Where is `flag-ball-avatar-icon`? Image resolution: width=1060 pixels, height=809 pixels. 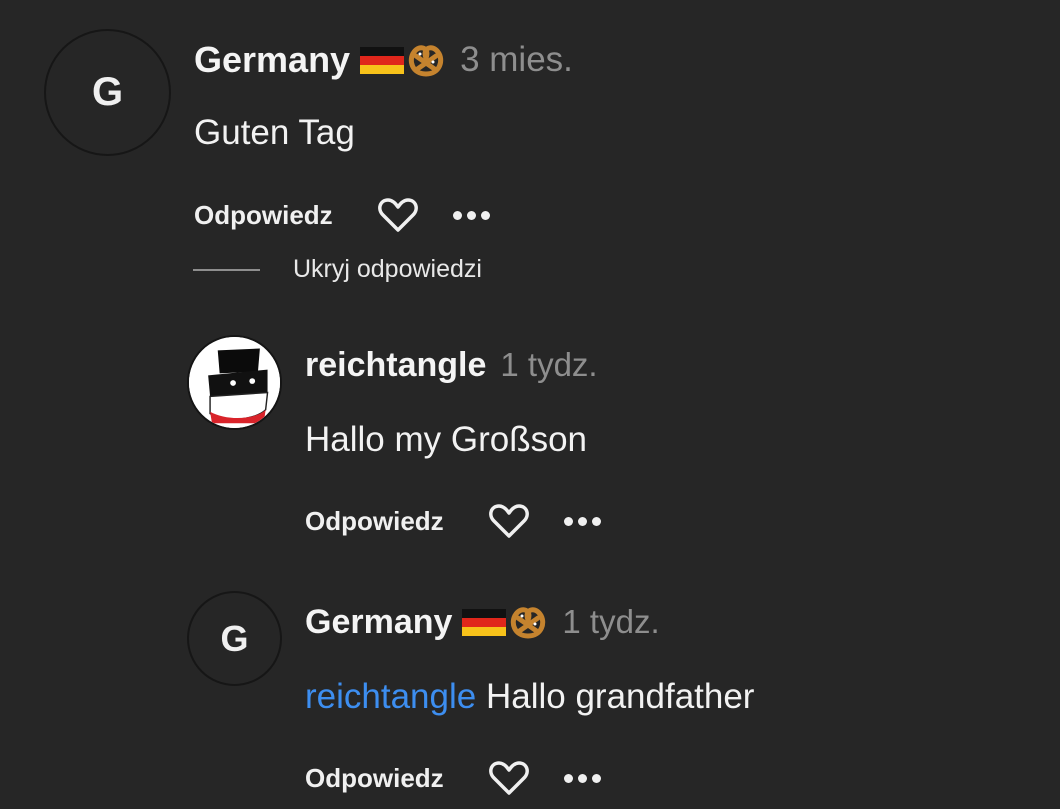 flag-ball-avatar-icon is located at coordinates (234, 382).